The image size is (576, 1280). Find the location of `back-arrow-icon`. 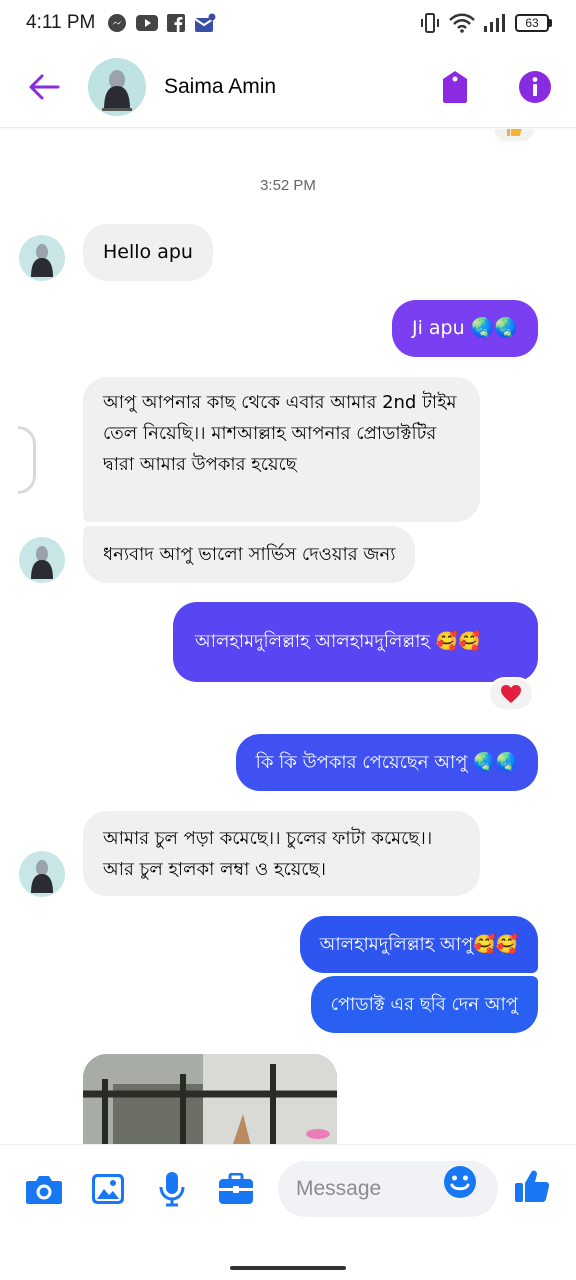

back-arrow-icon is located at coordinates (44, 86).